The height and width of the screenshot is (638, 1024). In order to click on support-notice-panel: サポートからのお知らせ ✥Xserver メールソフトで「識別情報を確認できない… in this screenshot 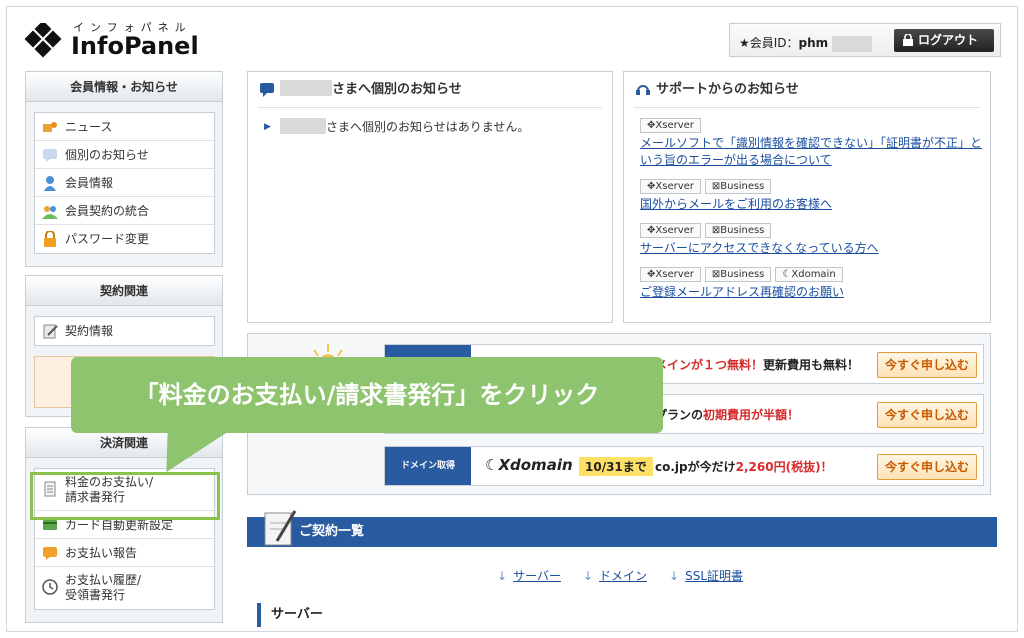, I will do `click(807, 197)`.